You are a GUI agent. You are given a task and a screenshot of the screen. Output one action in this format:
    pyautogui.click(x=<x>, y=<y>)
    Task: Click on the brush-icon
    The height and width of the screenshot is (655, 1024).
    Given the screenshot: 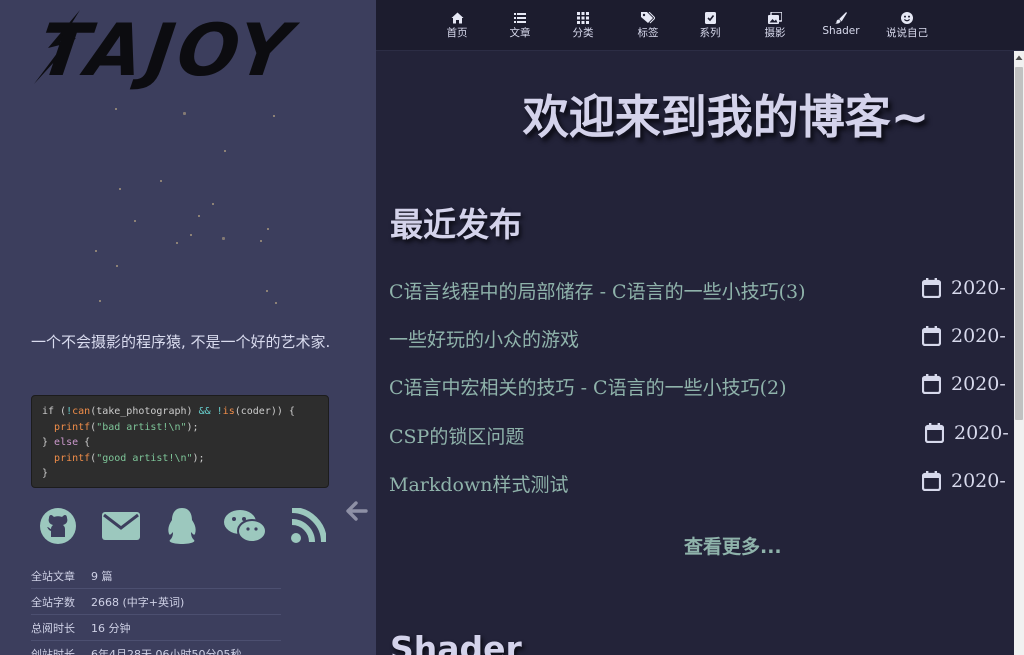 What is the action you would take?
    pyautogui.click(x=841, y=18)
    